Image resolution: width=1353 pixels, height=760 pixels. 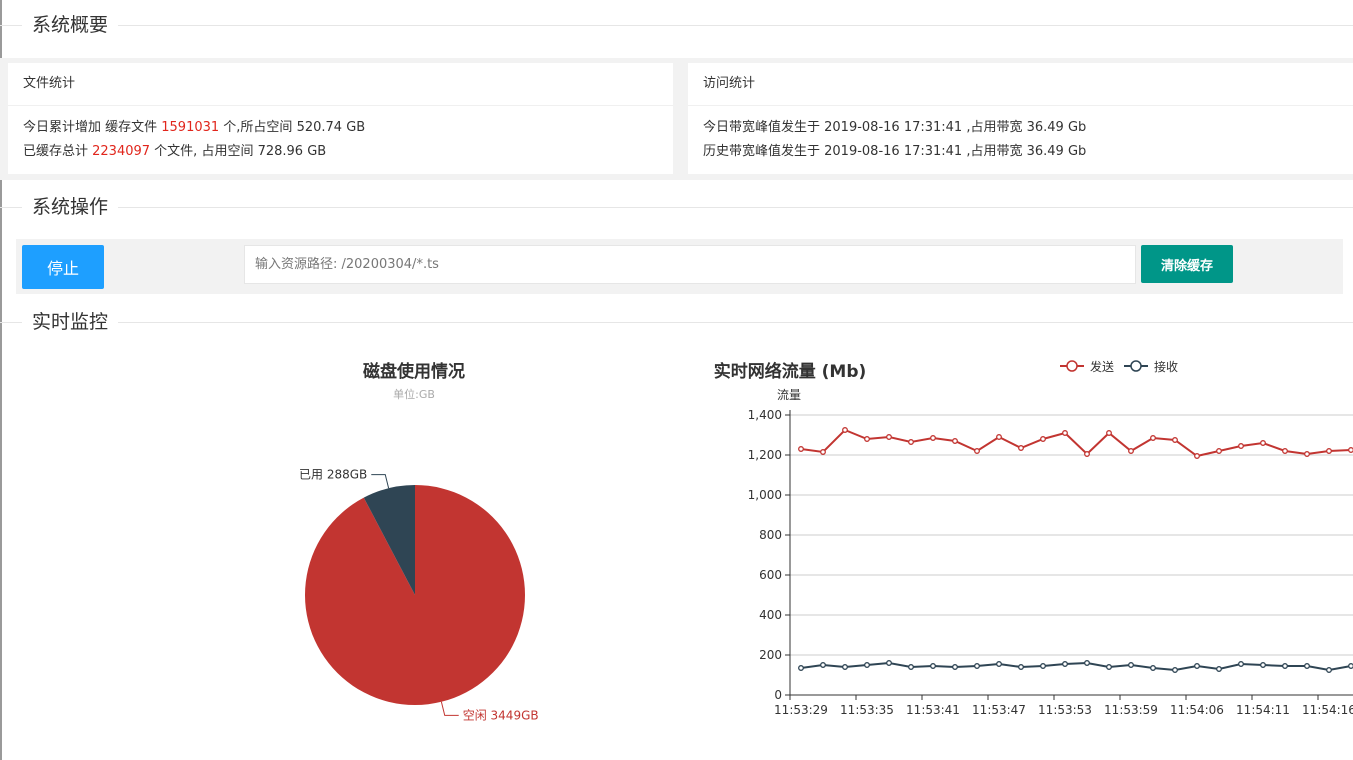 What do you see at coordinates (70, 207) in the screenshot?
I see `section-operations-title: 系统操作` at bounding box center [70, 207].